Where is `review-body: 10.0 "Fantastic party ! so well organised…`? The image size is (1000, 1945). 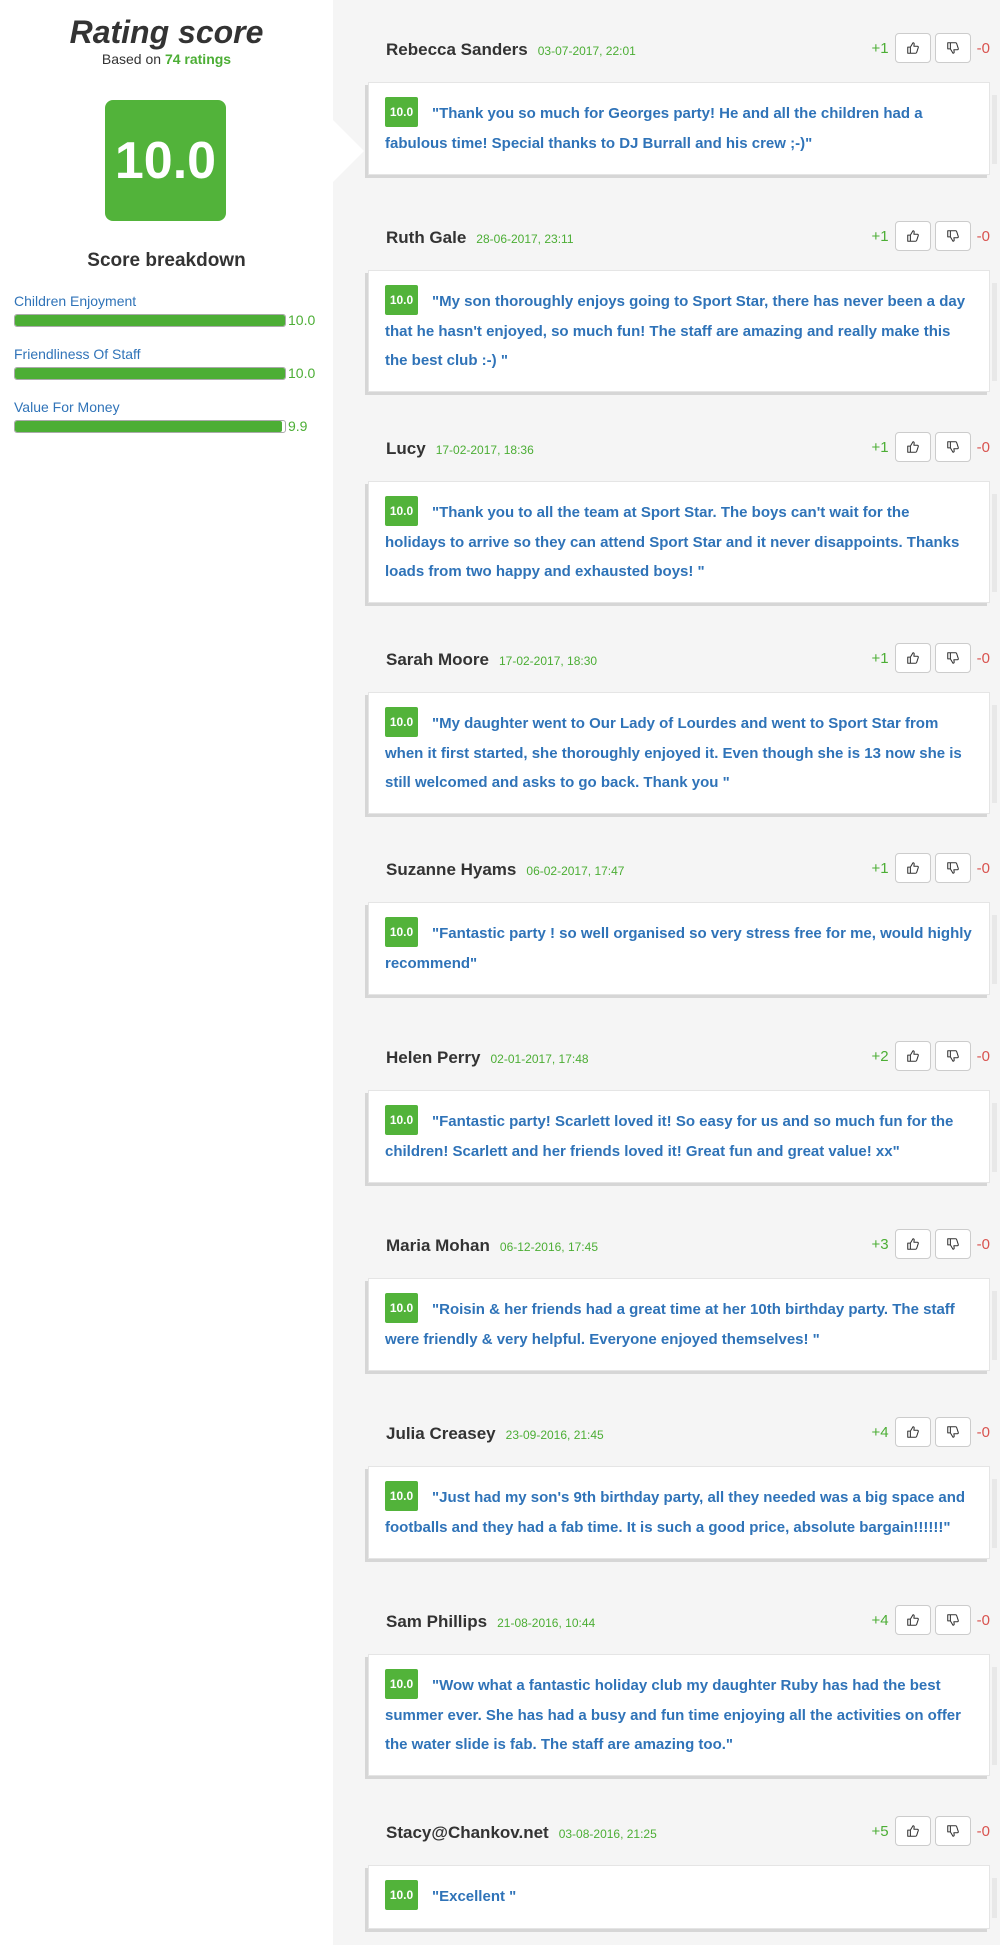 review-body: 10.0 "Fantastic party ! so well organised… is located at coordinates (682, 949).